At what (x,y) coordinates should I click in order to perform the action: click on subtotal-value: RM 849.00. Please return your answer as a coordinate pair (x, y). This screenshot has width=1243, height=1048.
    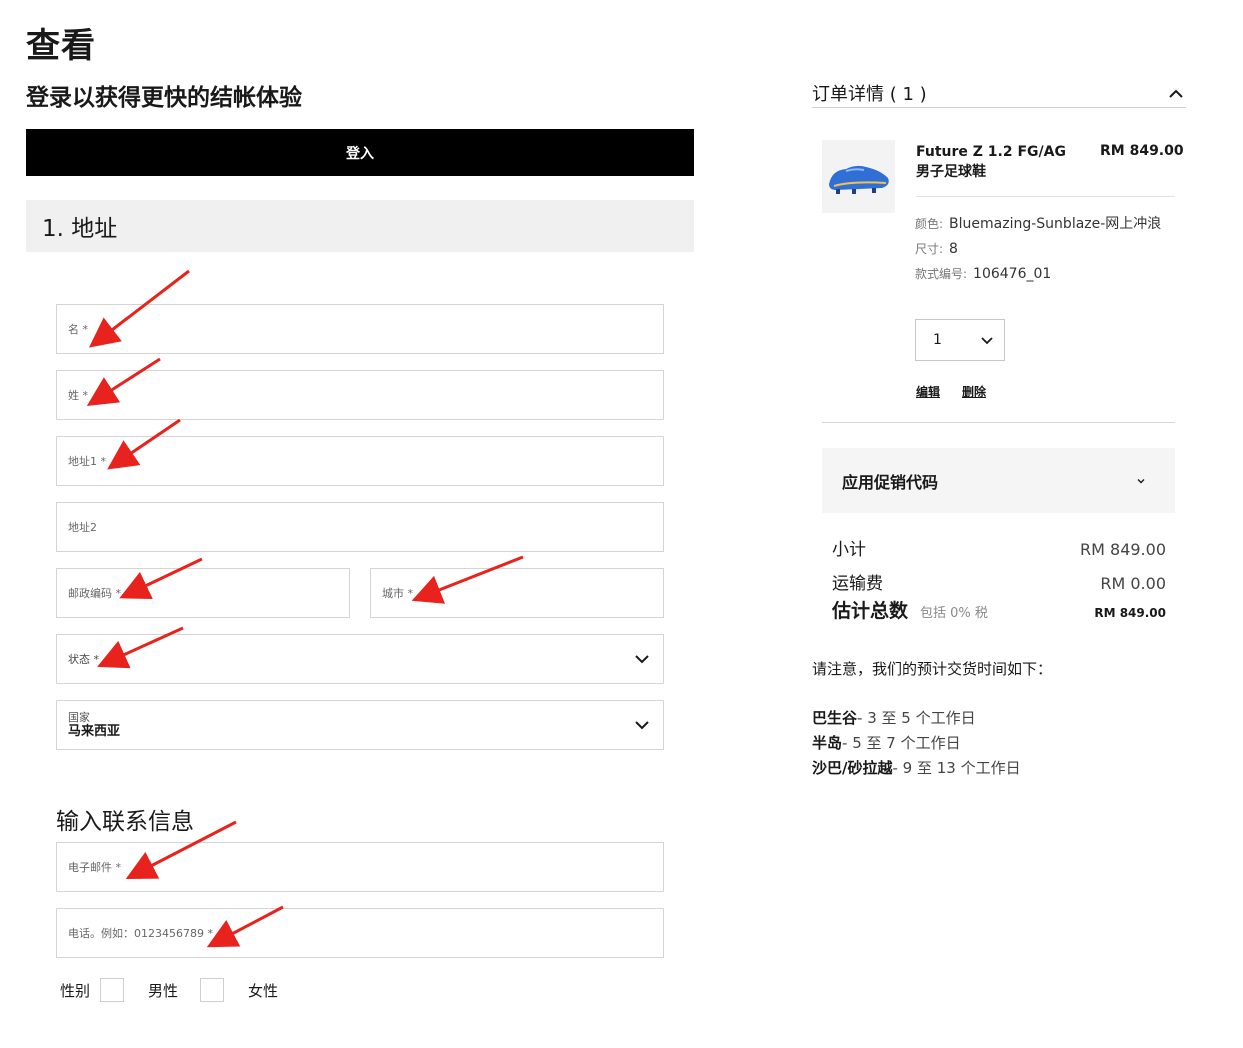
    Looking at the image, I should click on (1123, 549).